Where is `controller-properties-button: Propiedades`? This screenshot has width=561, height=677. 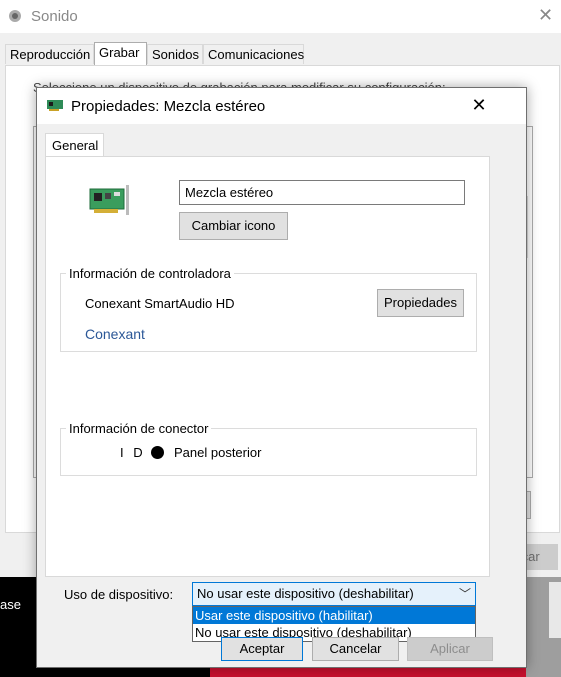 controller-properties-button: Propiedades is located at coordinates (420, 303).